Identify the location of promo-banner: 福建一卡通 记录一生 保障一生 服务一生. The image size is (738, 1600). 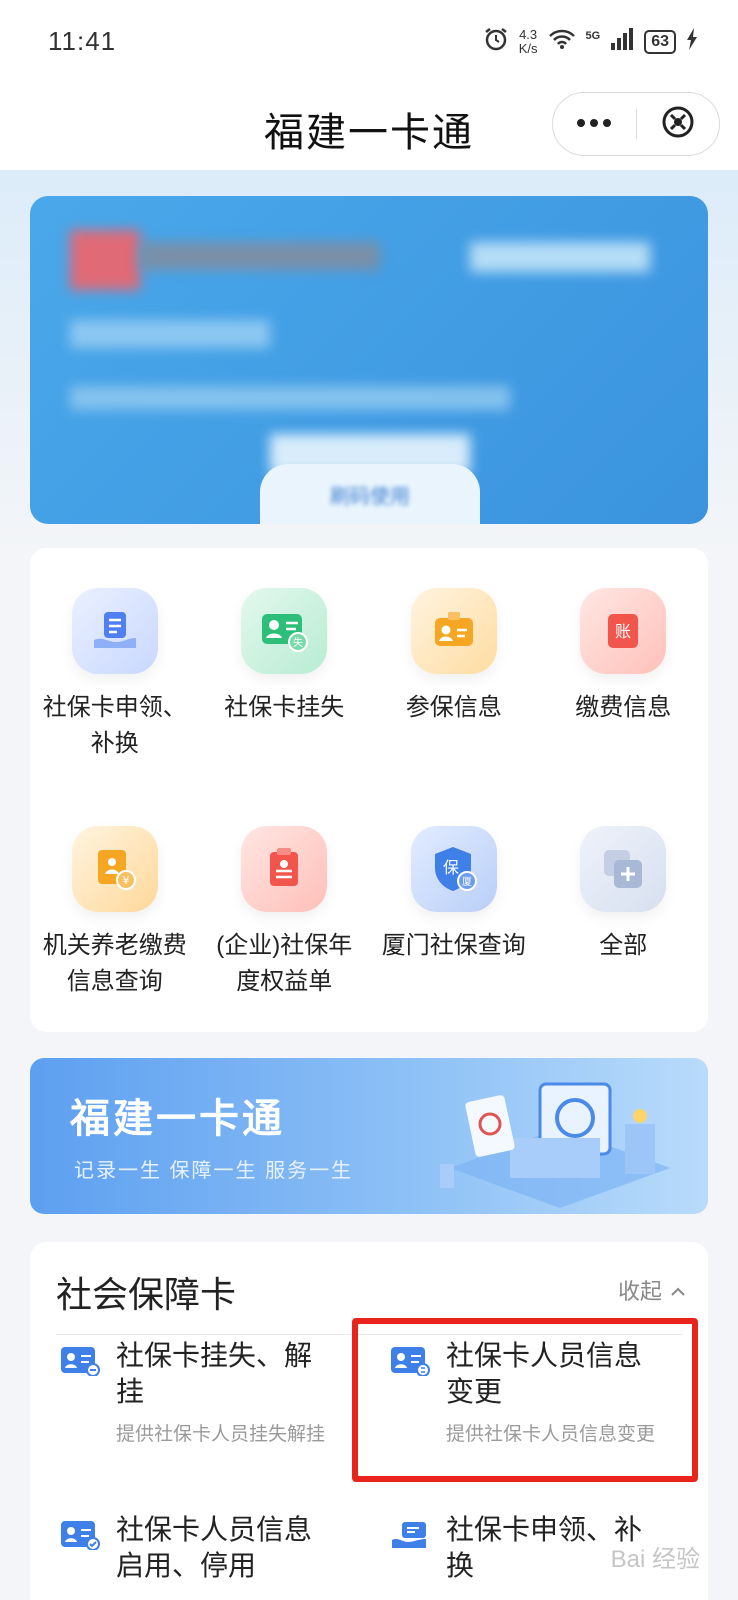
(369, 1136).